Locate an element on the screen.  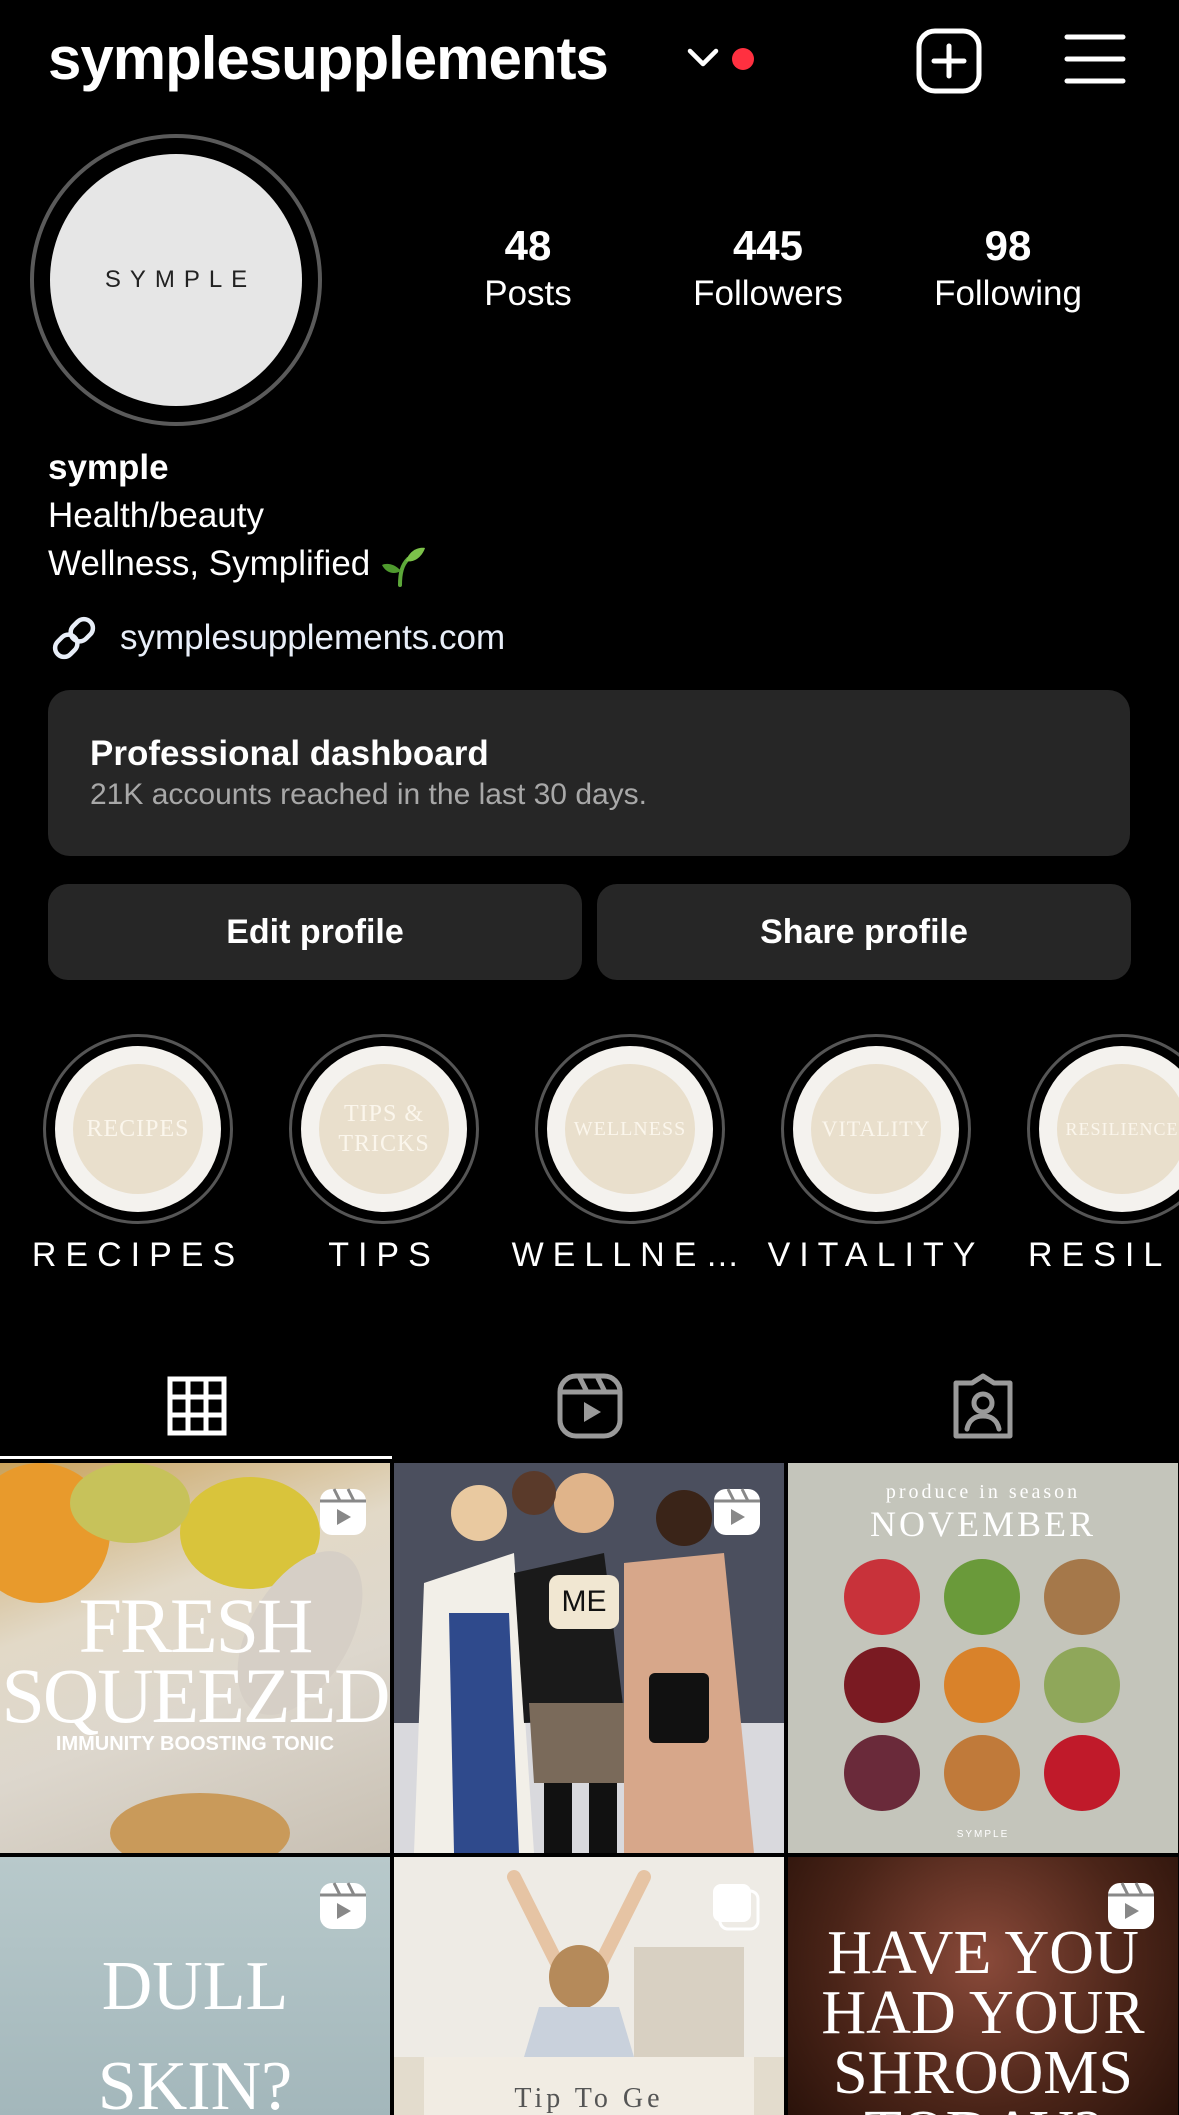
following-count: 98 is located at coordinates (1008, 245).